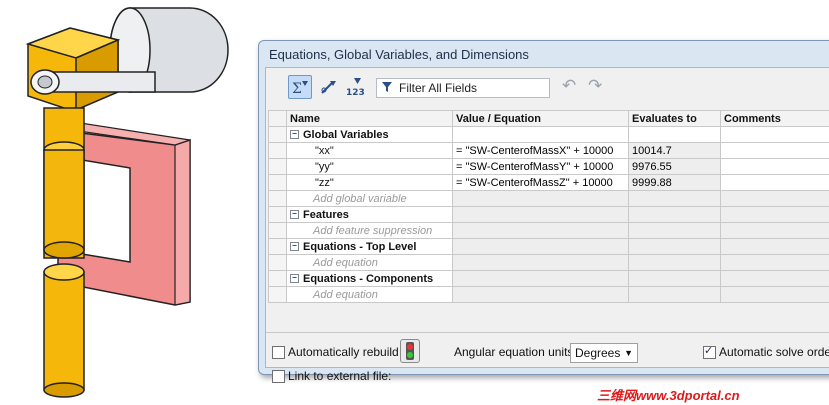 The height and width of the screenshot is (405, 829). What do you see at coordinates (278, 376) in the screenshot?
I see `link-external-checkbox` at bounding box center [278, 376].